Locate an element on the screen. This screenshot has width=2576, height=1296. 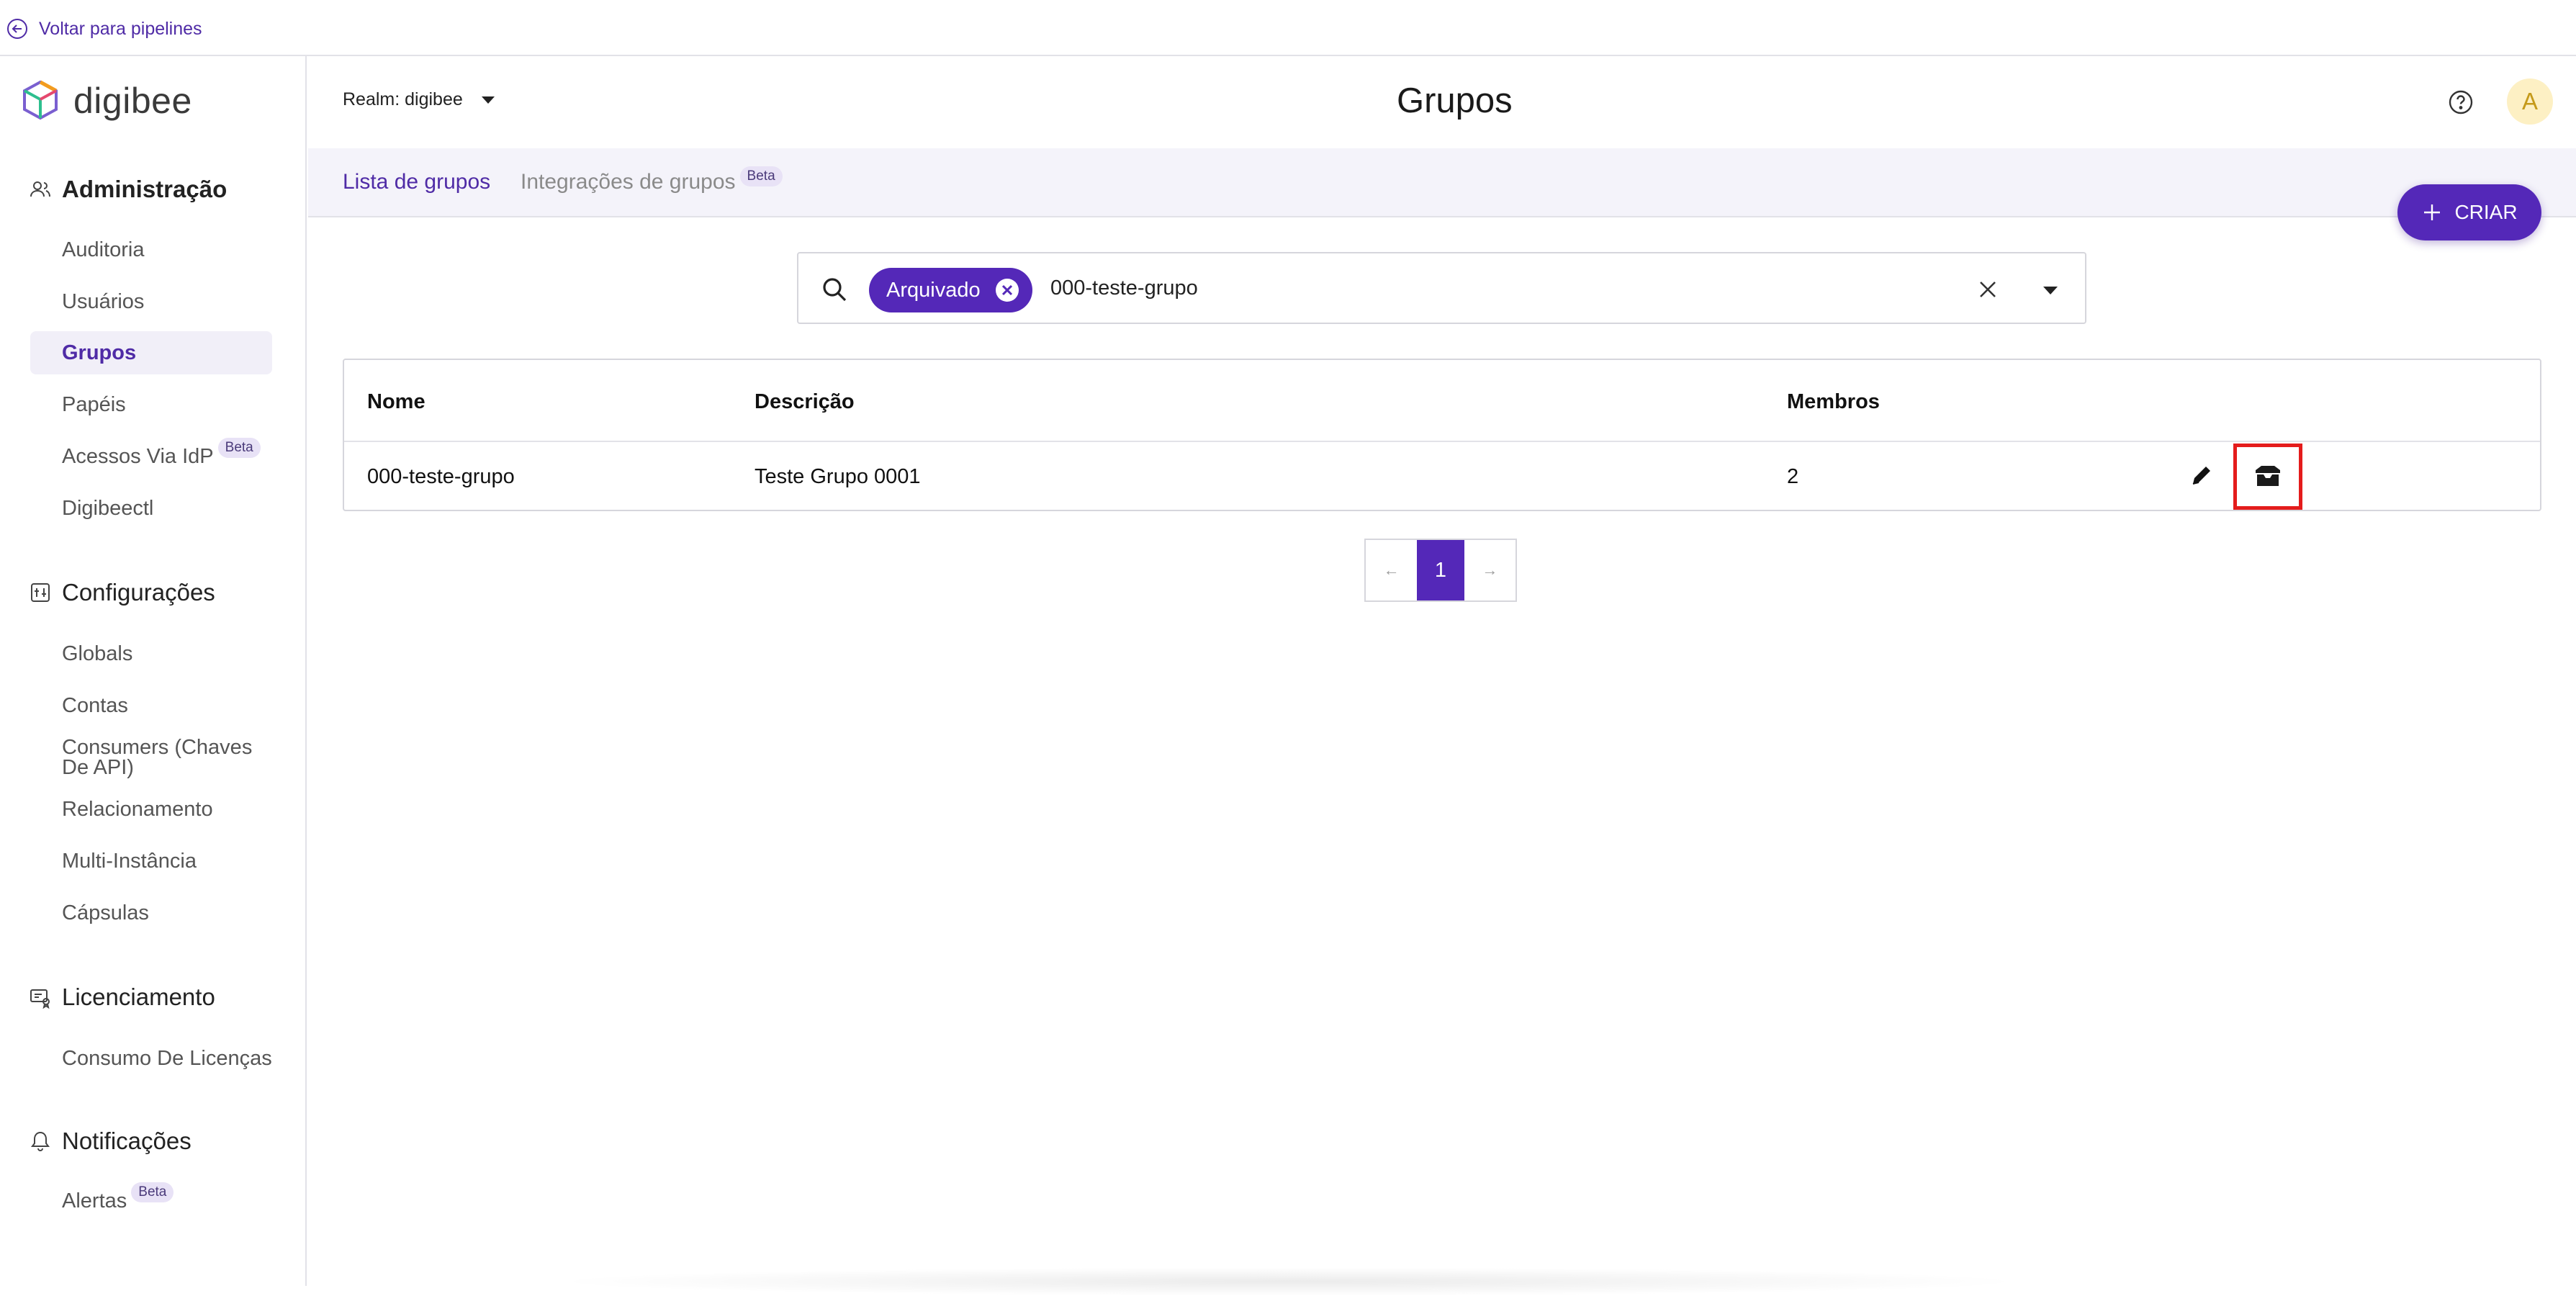
section-notificacoes: Notificações is located at coordinates (110, 1141).